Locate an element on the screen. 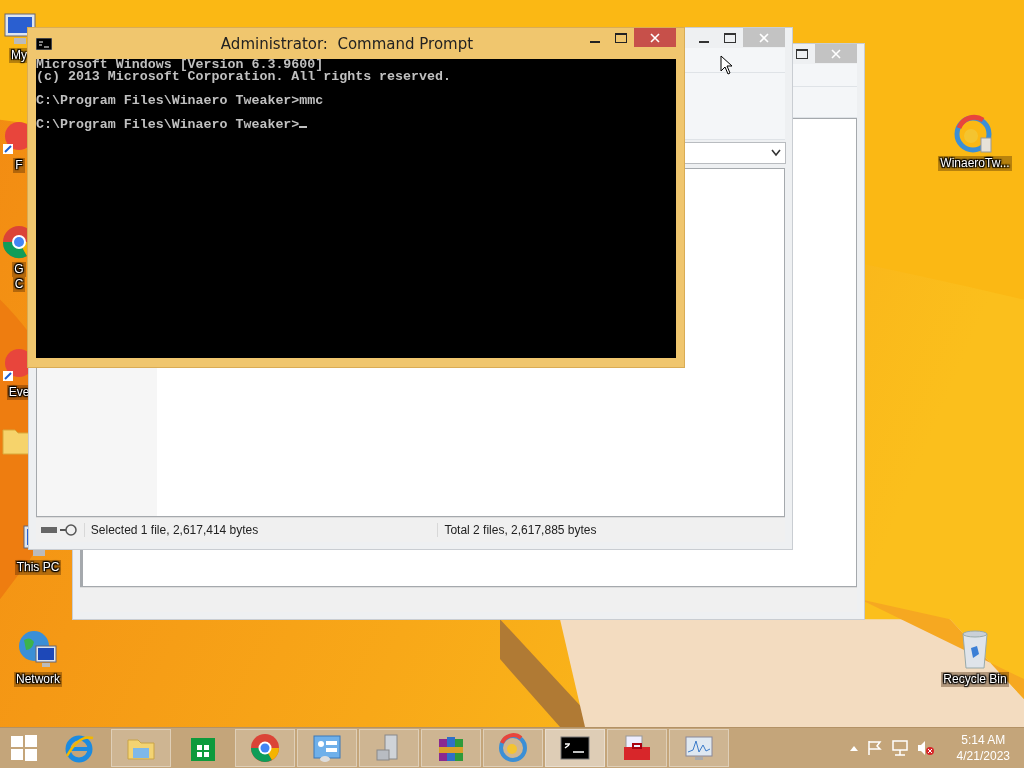 Image resolution: width=1024 pixels, height=768 pixels. window-title: Administrator: Command Prompt is located at coordinates (347, 43).